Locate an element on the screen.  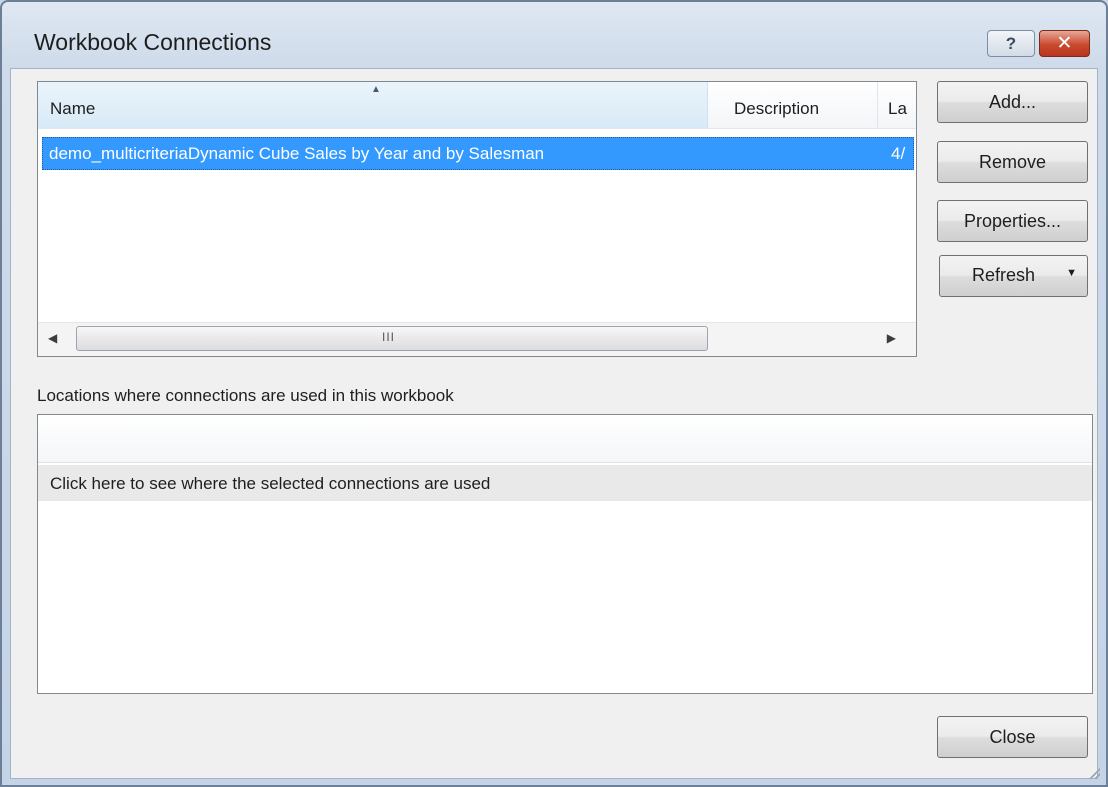
close-button-label: Close is located at coordinates (1012, 736).